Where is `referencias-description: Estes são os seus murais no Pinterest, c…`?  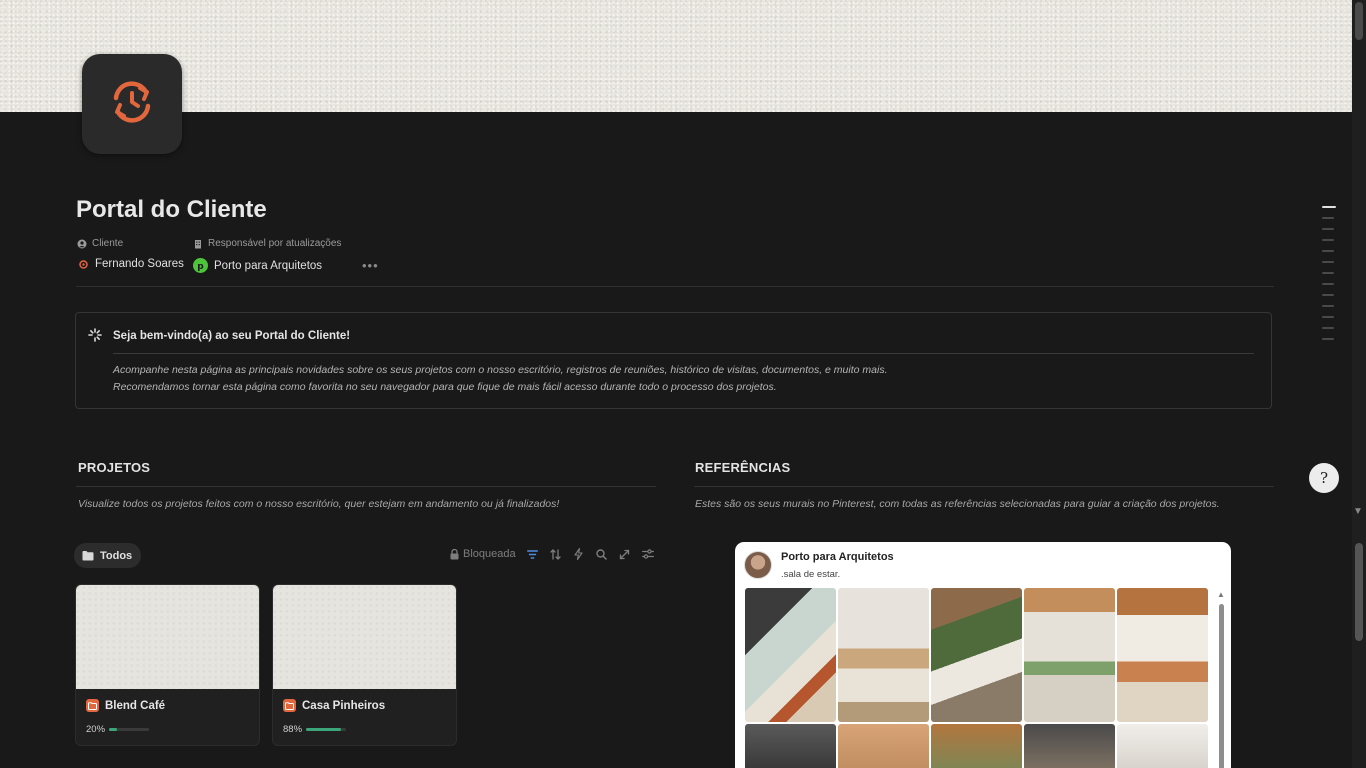 referencias-description: Estes são os seus murais no Pinterest, c… is located at coordinates (957, 504).